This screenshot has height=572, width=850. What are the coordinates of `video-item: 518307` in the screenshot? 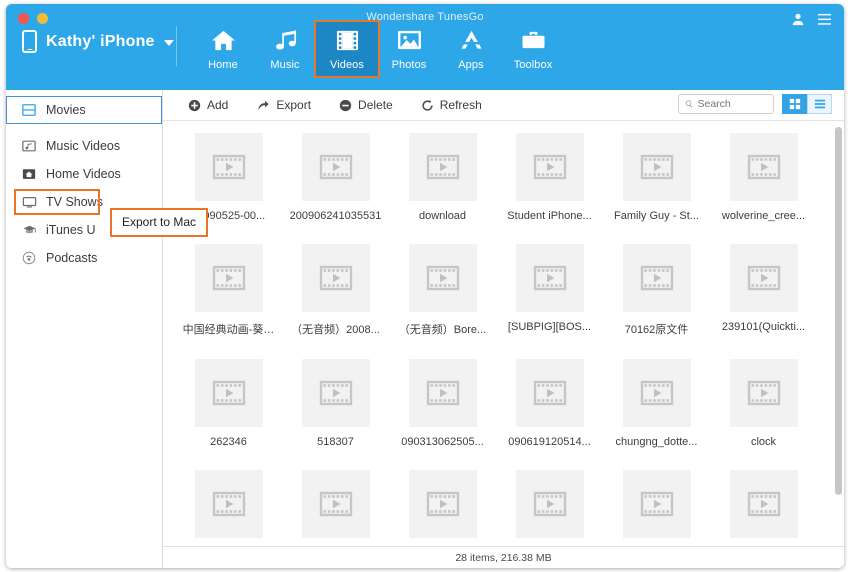 It's located at (335, 403).